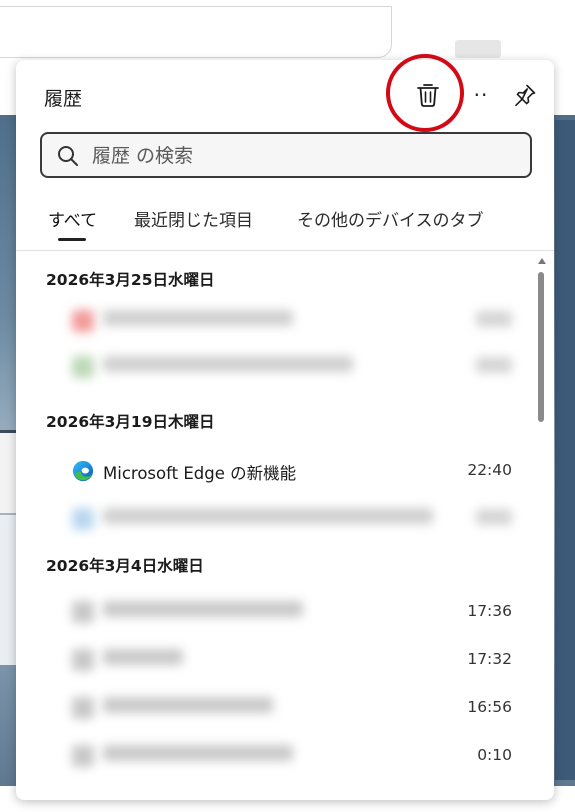 The image size is (575, 812). I want to click on toolbar-button, so click(478, 49).